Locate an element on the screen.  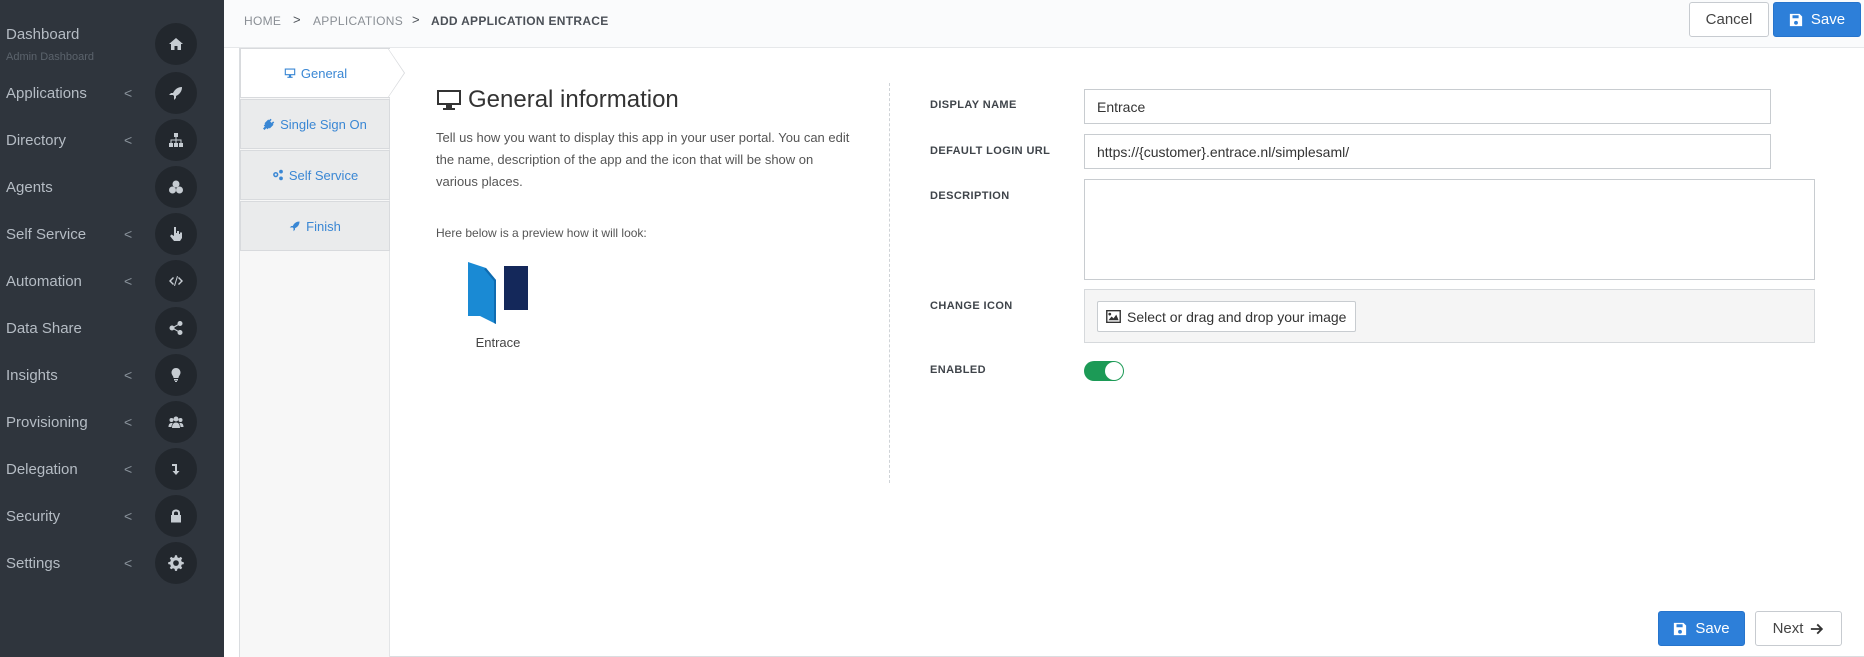
arrow-right-icon is located at coordinates (1817, 628).